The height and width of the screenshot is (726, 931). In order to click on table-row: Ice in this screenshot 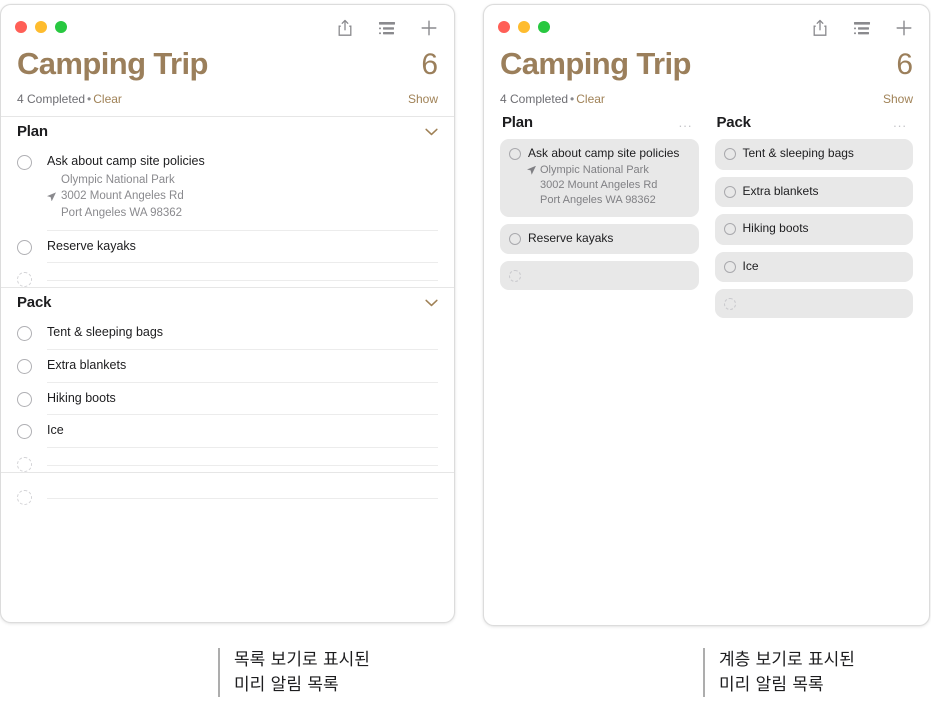, I will do `click(227, 431)`.